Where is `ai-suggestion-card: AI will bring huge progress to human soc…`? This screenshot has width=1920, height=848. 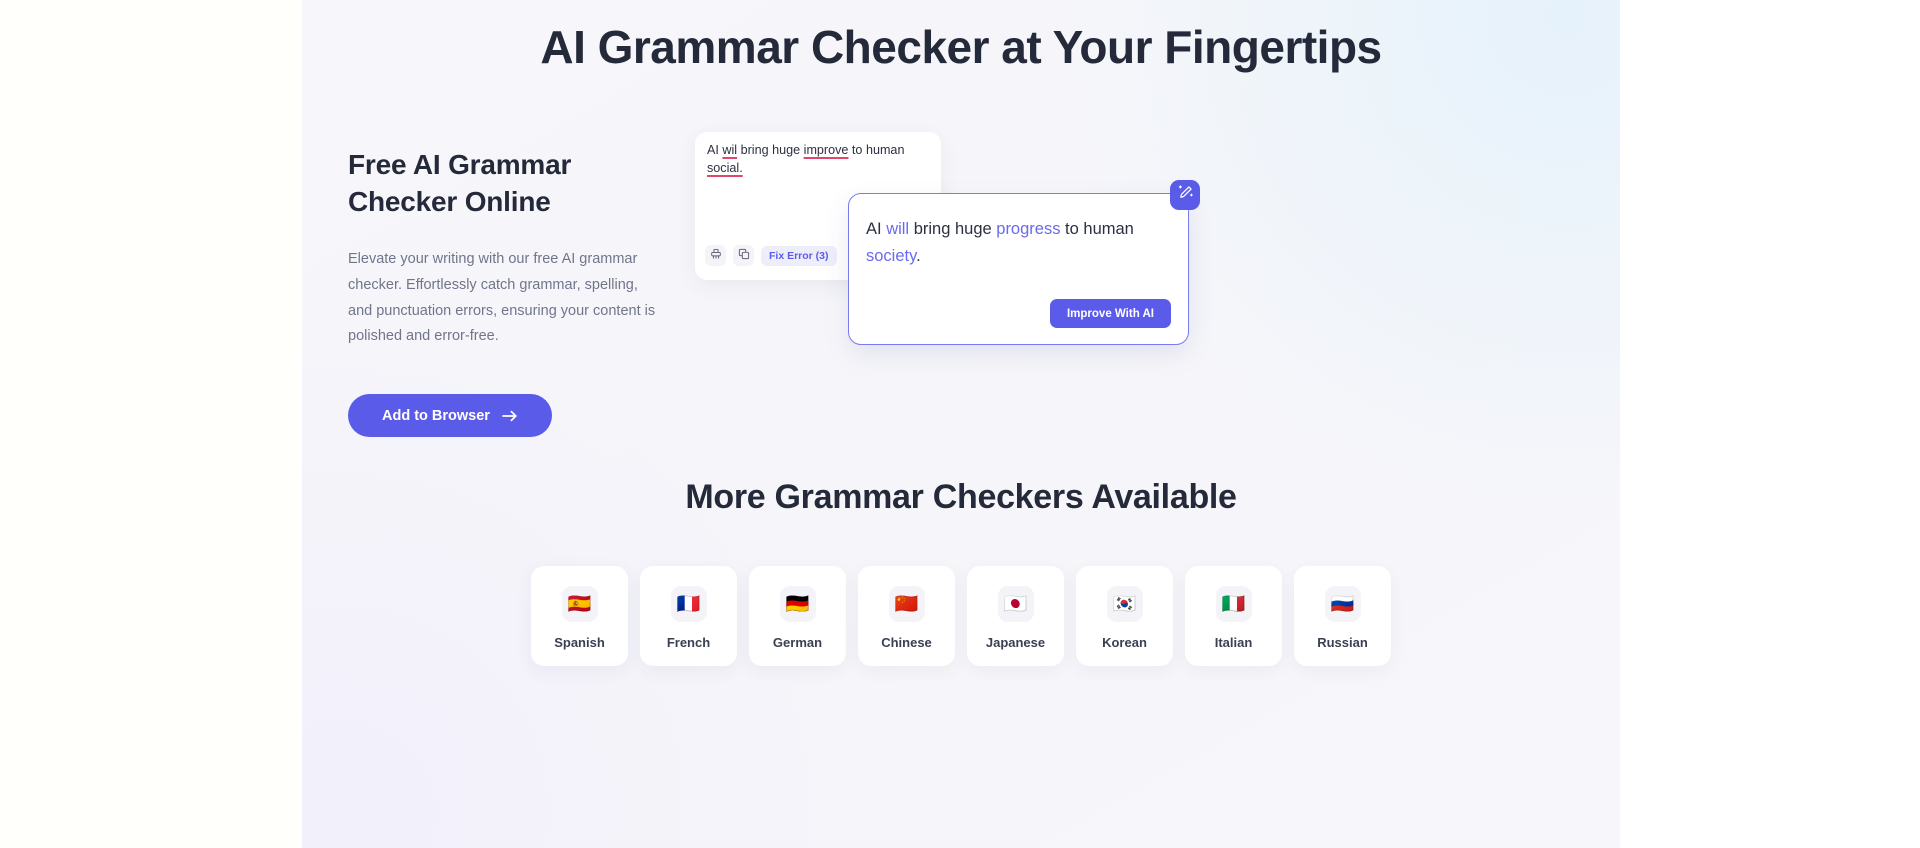
ai-suggestion-card: AI will bring huge progress to human soc… is located at coordinates (1024, 262).